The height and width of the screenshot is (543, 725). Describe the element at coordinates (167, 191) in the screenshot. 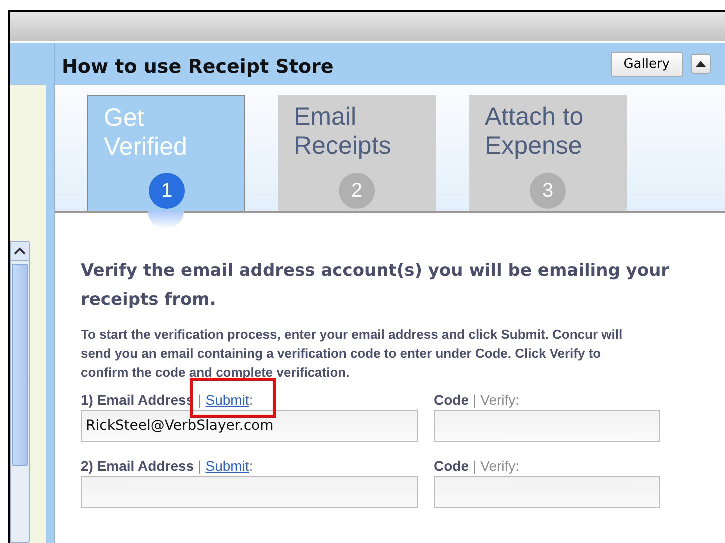

I see `step-number: 1` at that location.